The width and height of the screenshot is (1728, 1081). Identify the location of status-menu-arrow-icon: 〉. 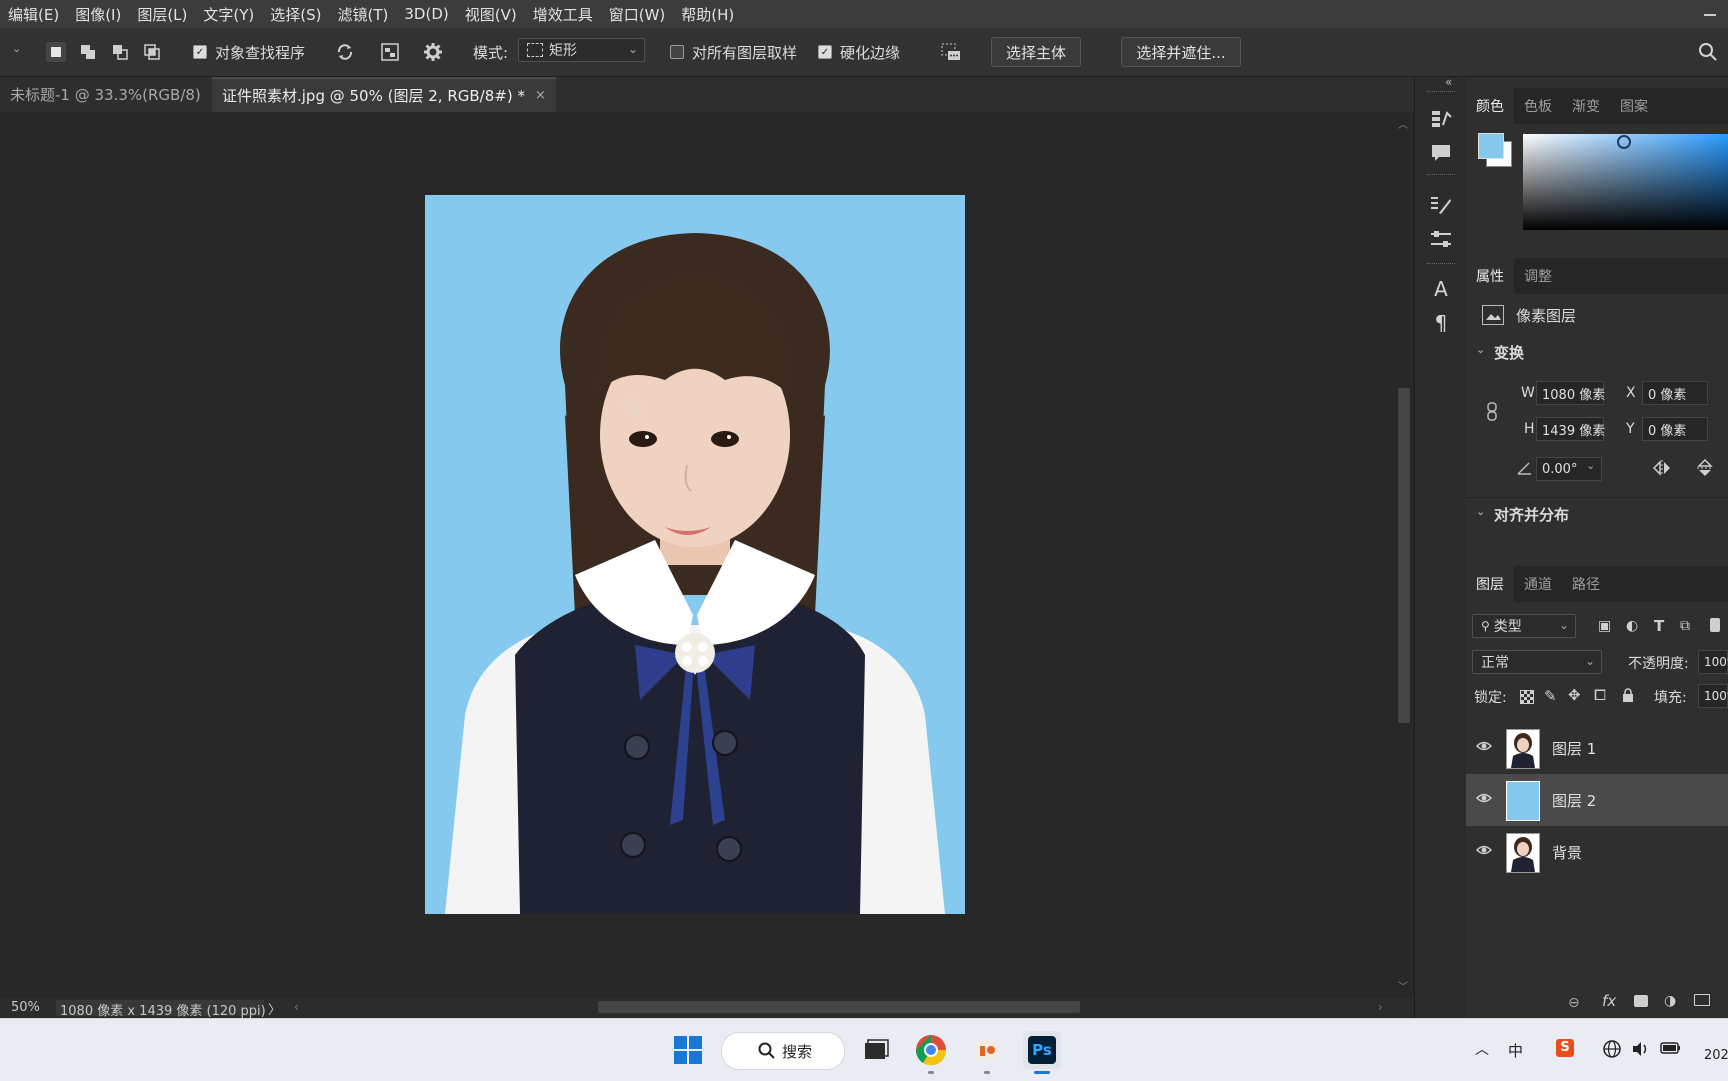
(274, 1008).